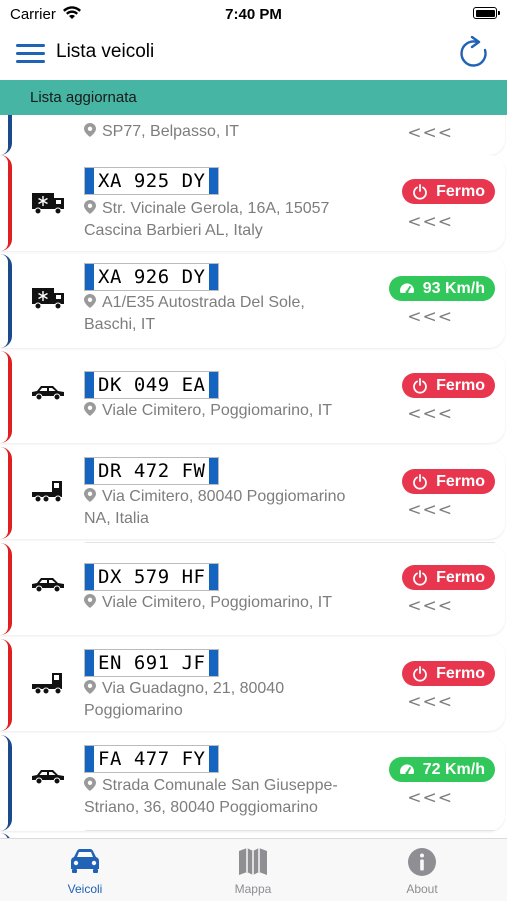 The image size is (507, 901). I want to click on license-plate: DK 049 EA, so click(152, 385).